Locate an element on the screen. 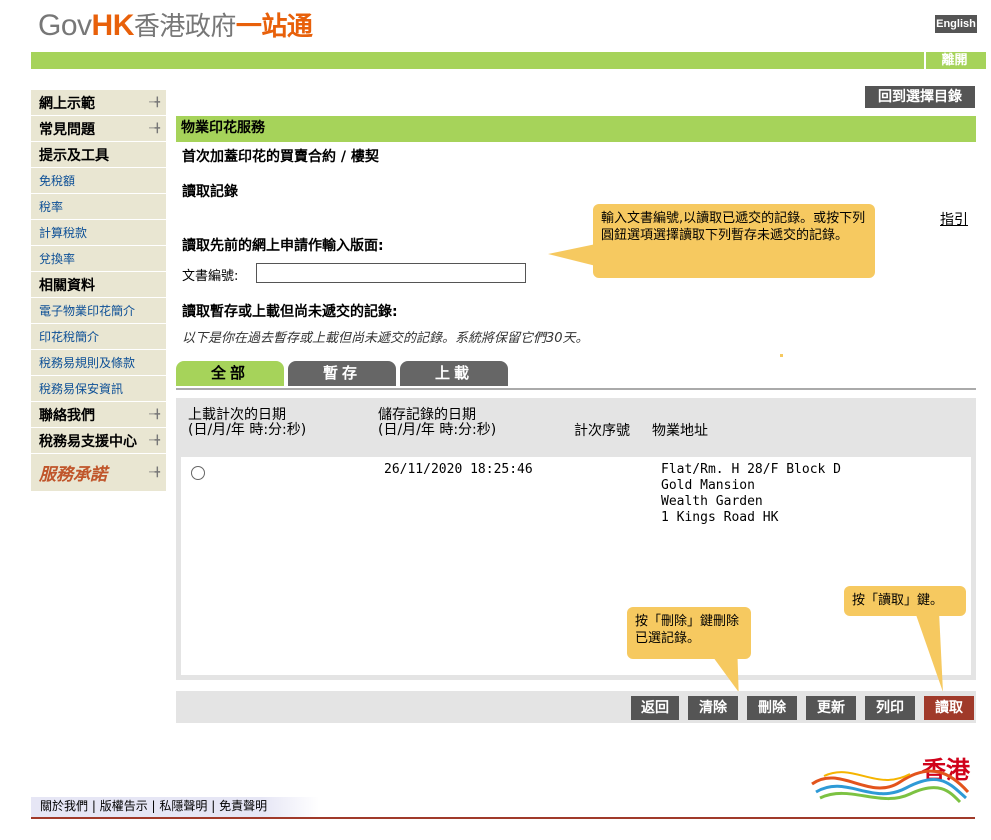 The image size is (991, 840). tab-saved: 暫存 is located at coordinates (342, 373).